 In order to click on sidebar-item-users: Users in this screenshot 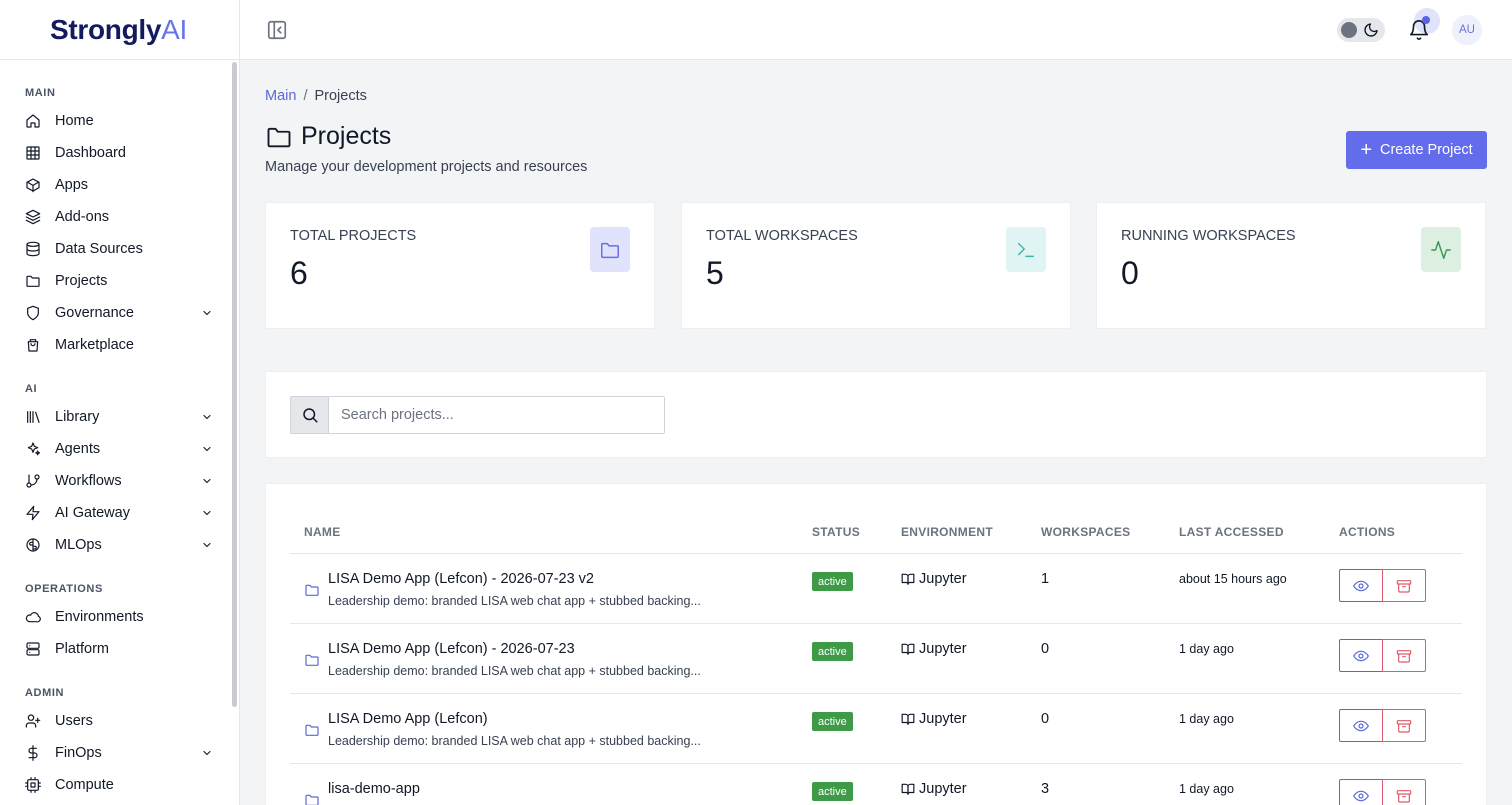, I will do `click(120, 721)`.